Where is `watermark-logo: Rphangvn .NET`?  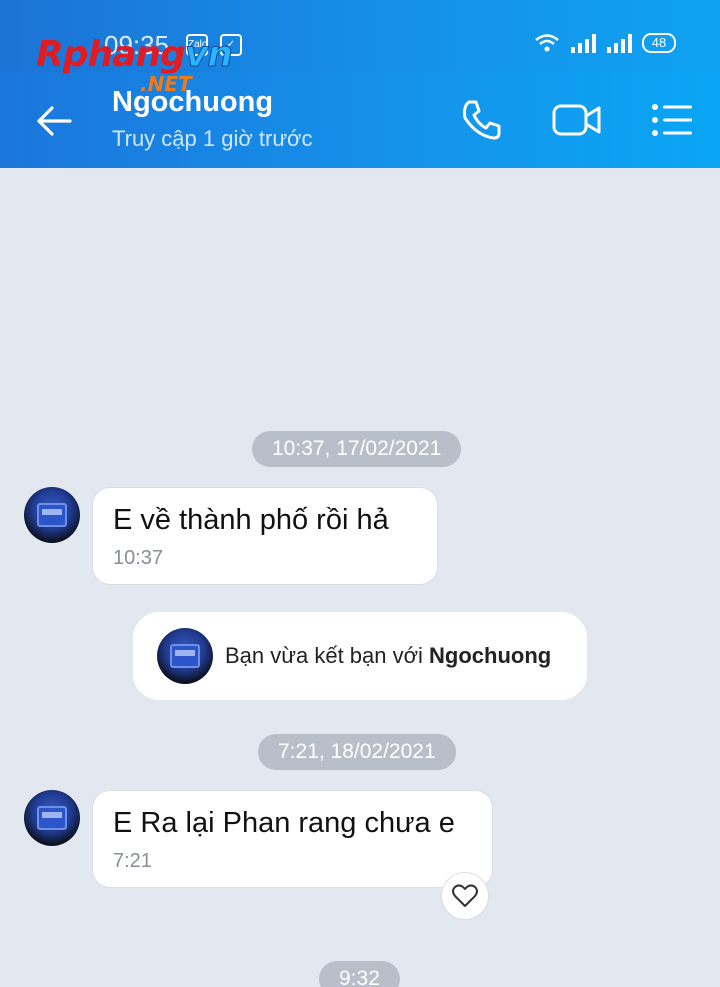 watermark-logo: Rphangvn .NET is located at coordinates (146, 69).